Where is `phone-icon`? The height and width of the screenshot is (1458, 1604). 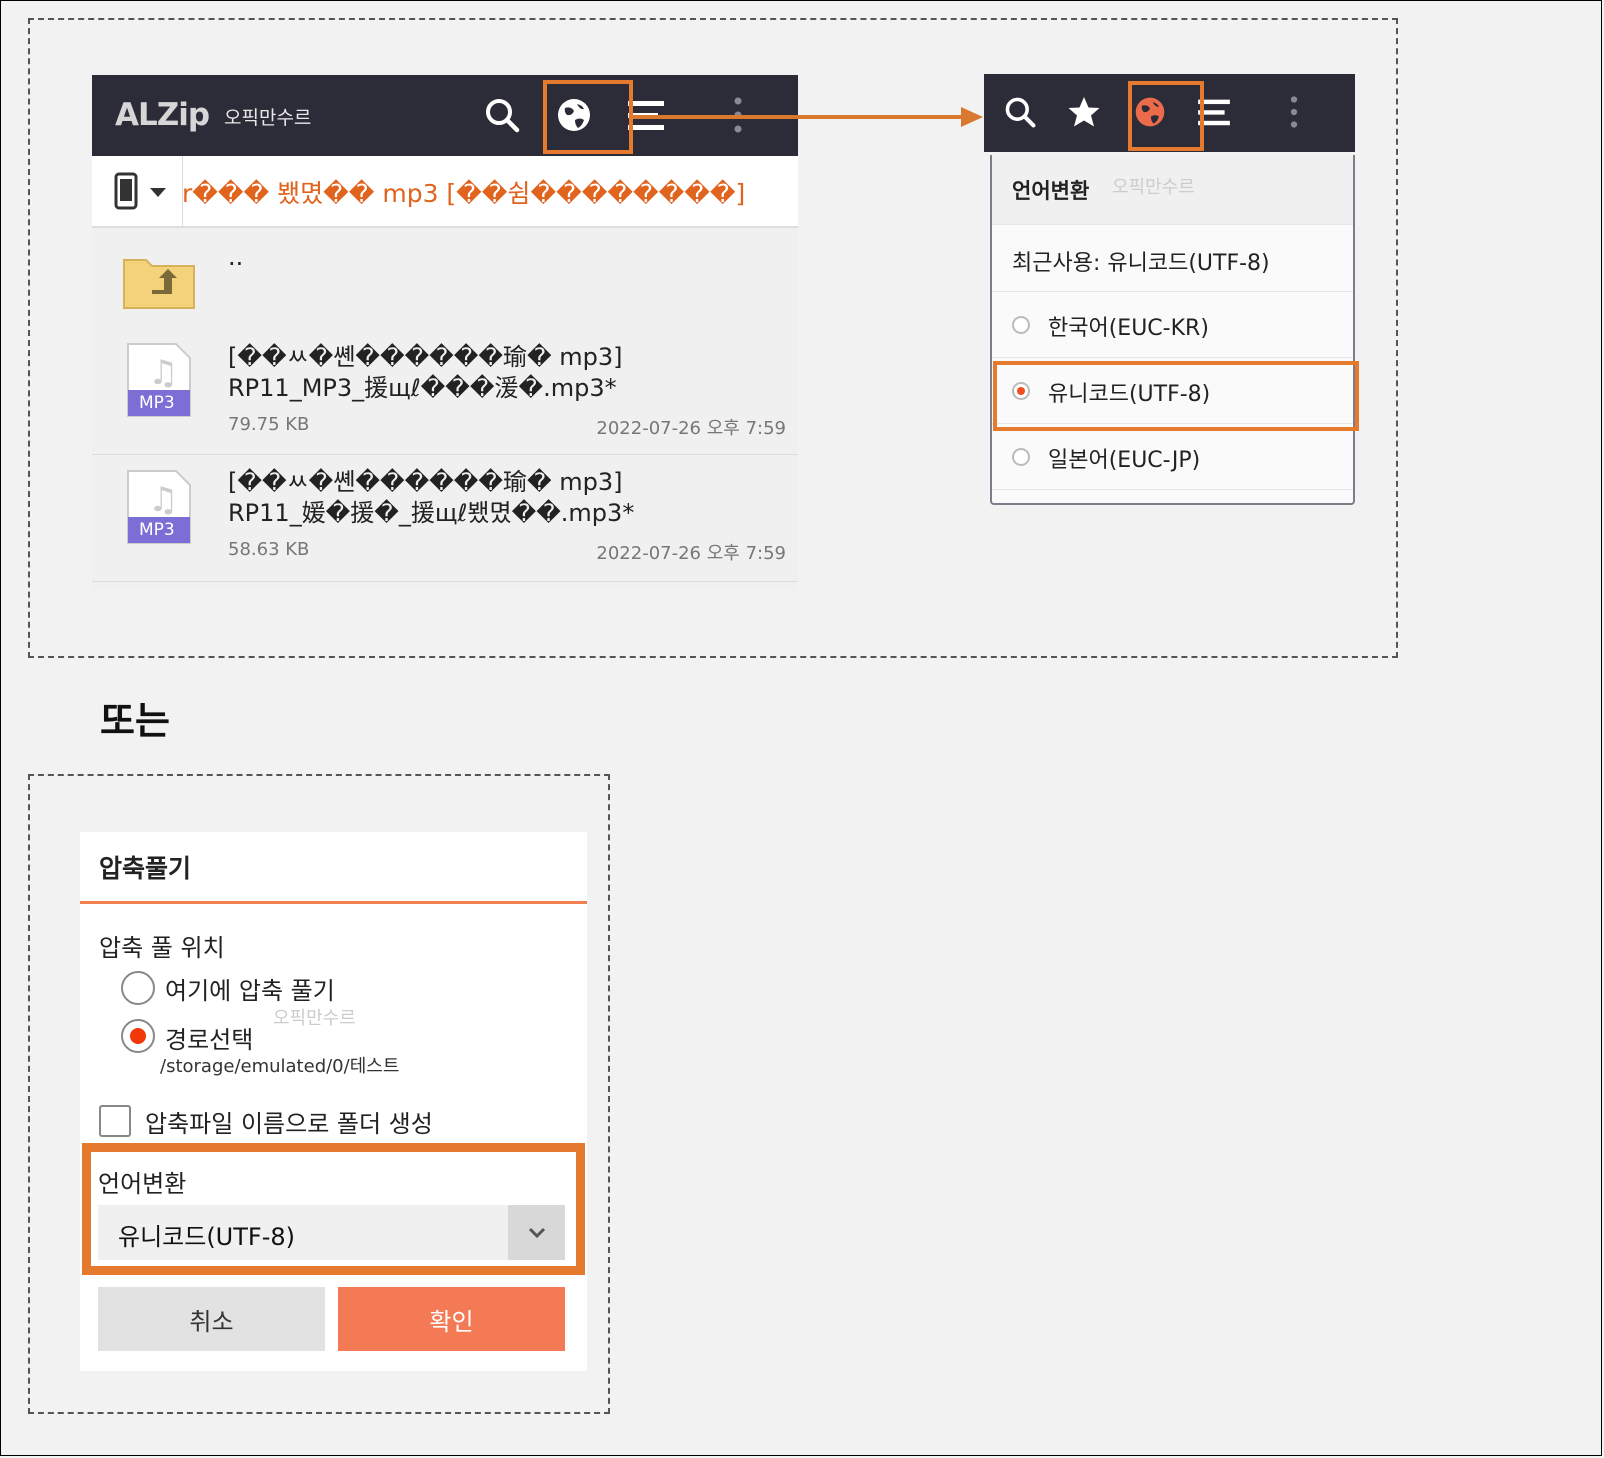
phone-icon is located at coordinates (126, 191).